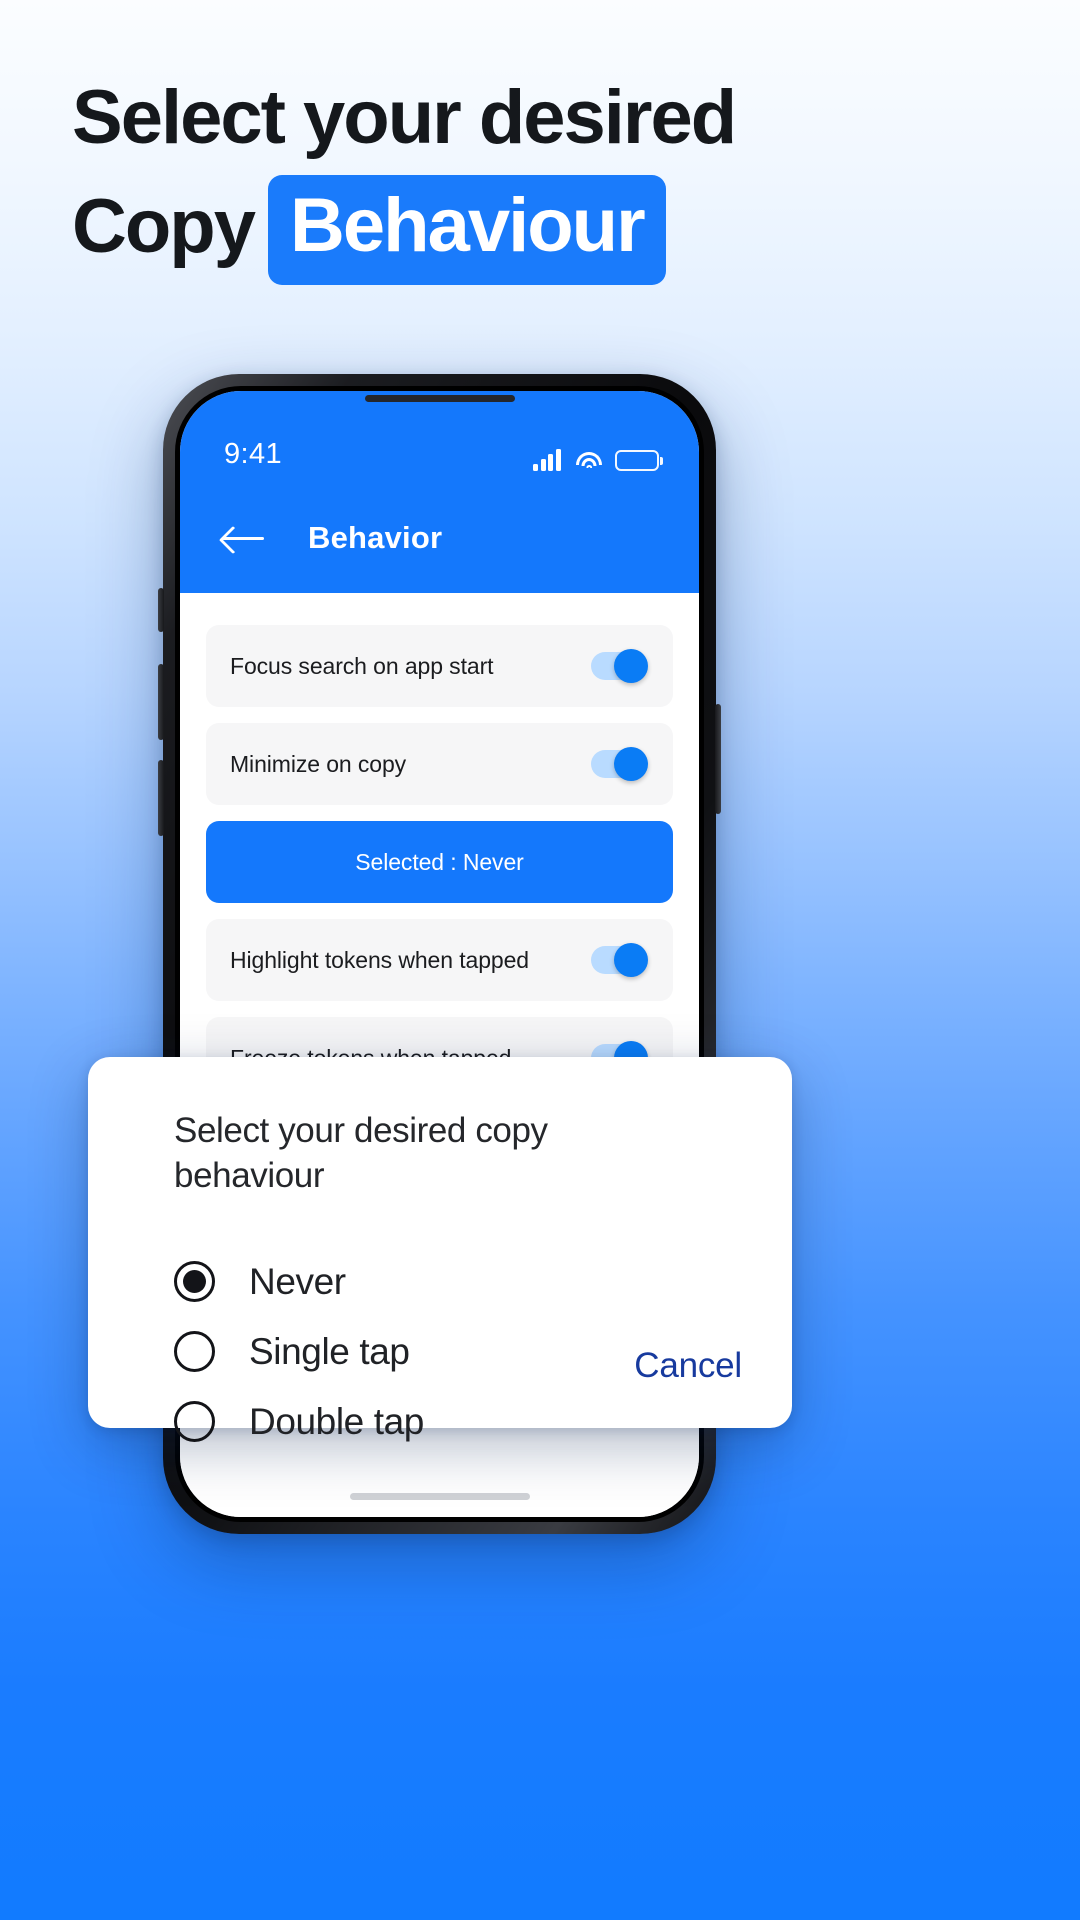  Describe the element at coordinates (439, 862) in the screenshot. I see `selected-behaviour-button: Selected : Never` at that location.